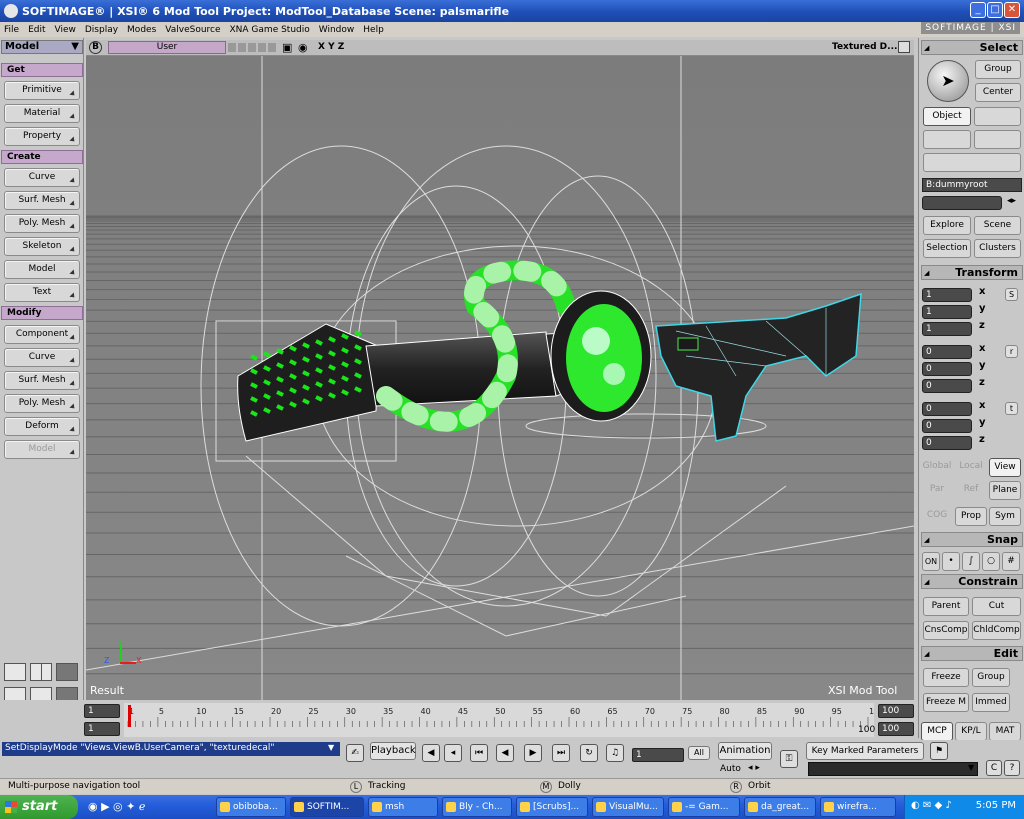 This screenshot has width=1024, height=819. What do you see at coordinates (991, 702) in the screenshot?
I see `edit-immed-button: Immed` at bounding box center [991, 702].